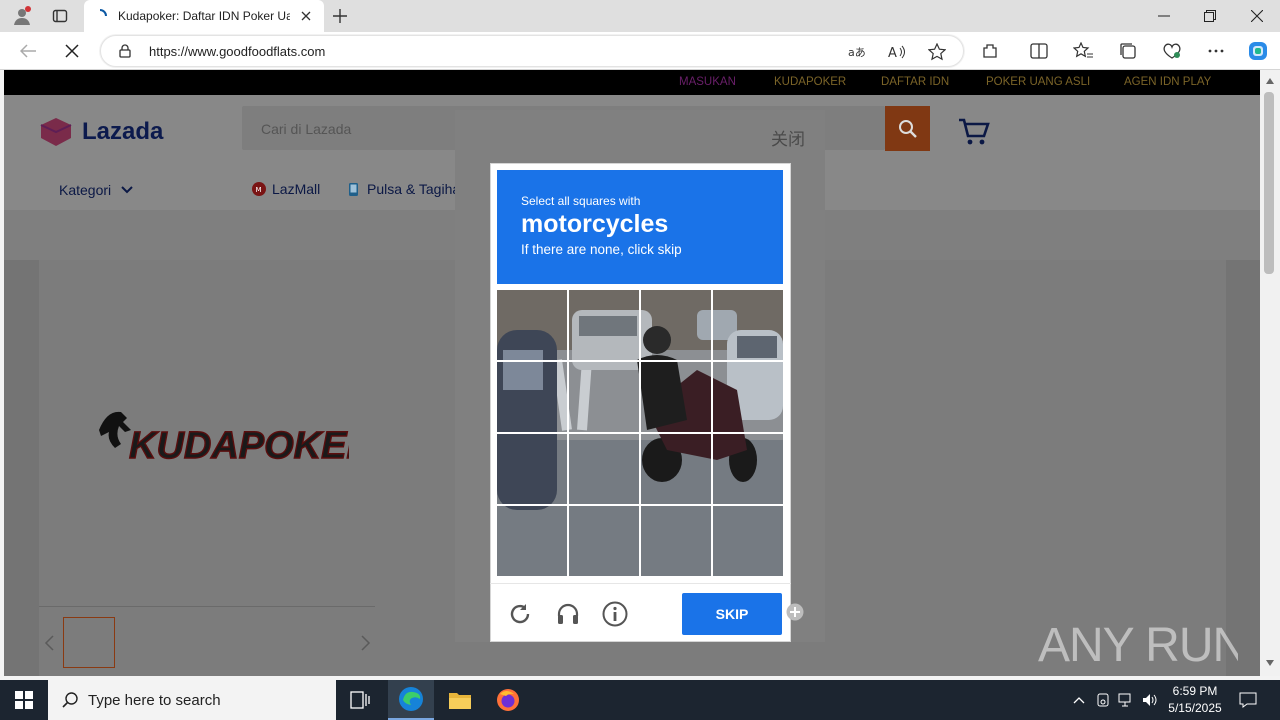 The height and width of the screenshot is (720, 1280). I want to click on taskbar-search-input: Type here to search, so click(192, 700).